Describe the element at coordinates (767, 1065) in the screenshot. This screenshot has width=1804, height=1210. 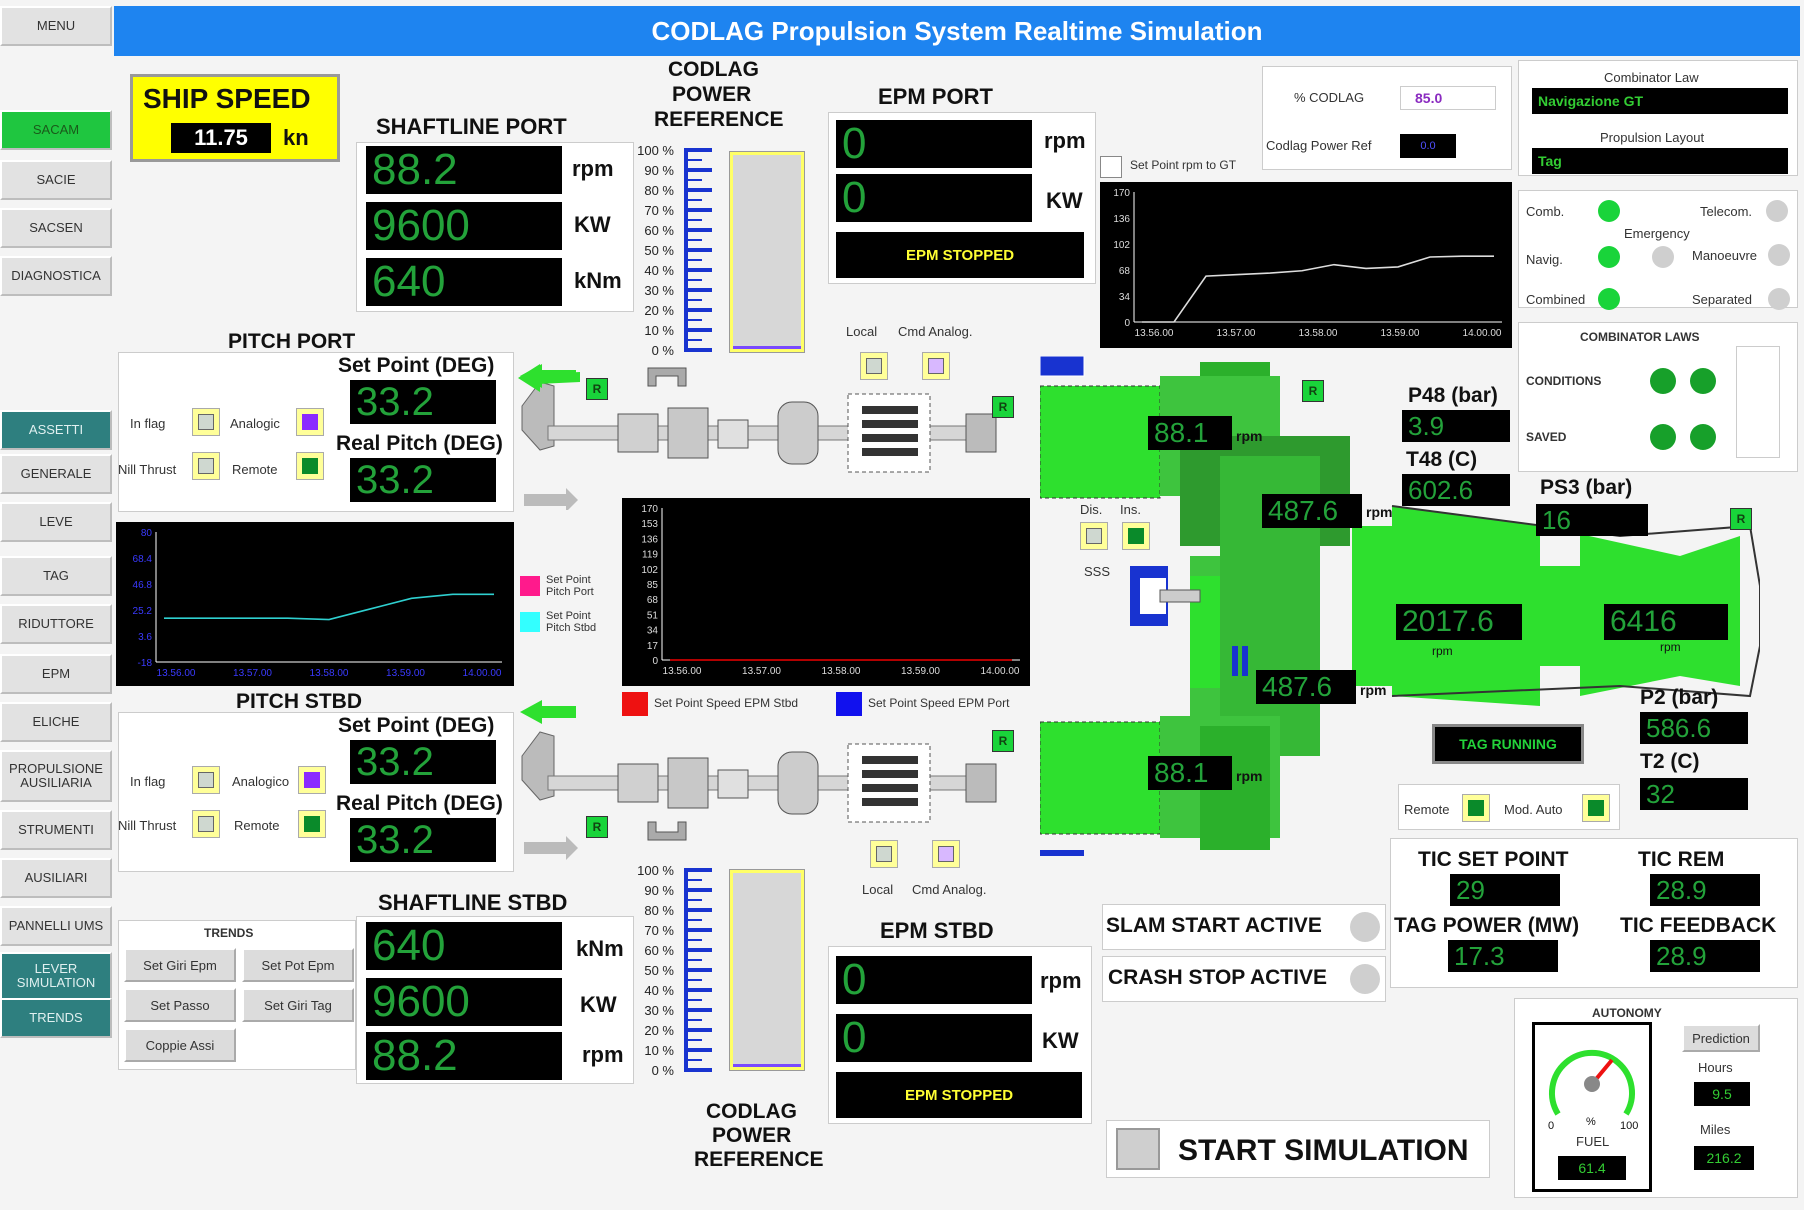
I see `codlag-ref-fill-bot` at that location.